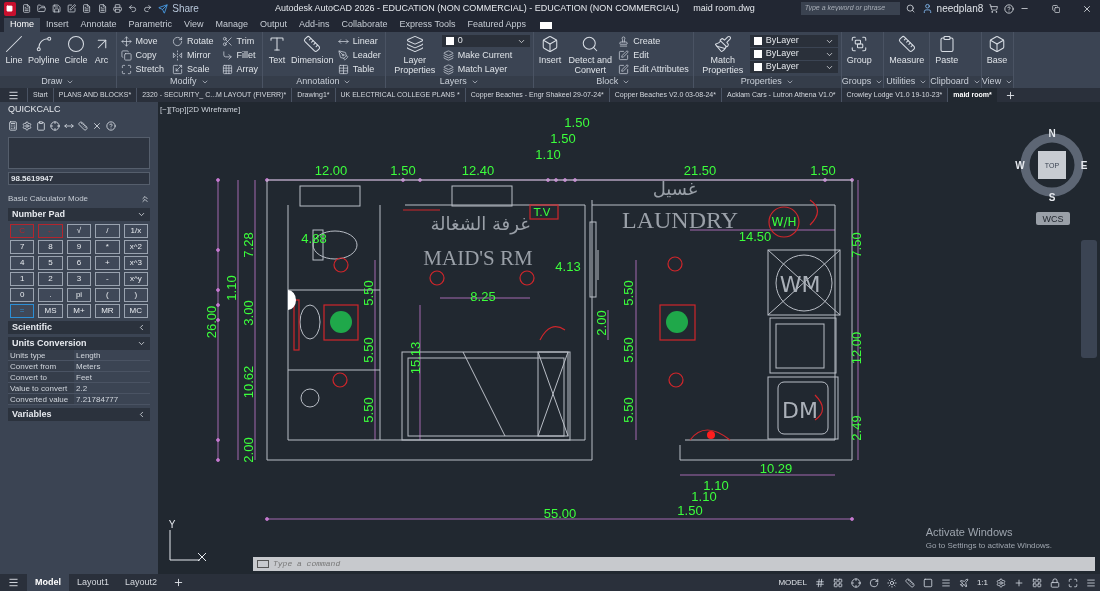 This screenshot has height=591, width=1100. I want to click on ribbon-tool-button: Fillet, so click(240, 55).